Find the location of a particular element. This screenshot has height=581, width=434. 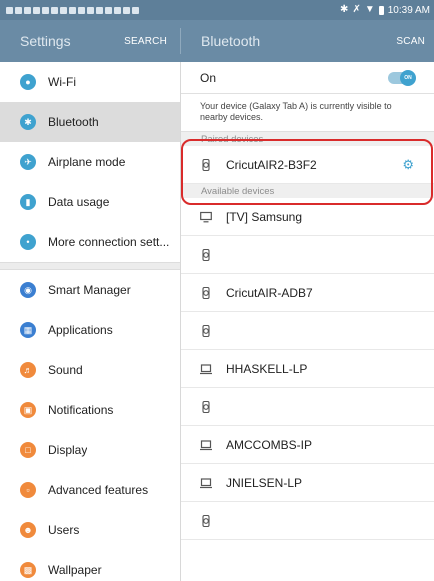

sidebar-item: ☻ Users is located at coordinates (90, 530).